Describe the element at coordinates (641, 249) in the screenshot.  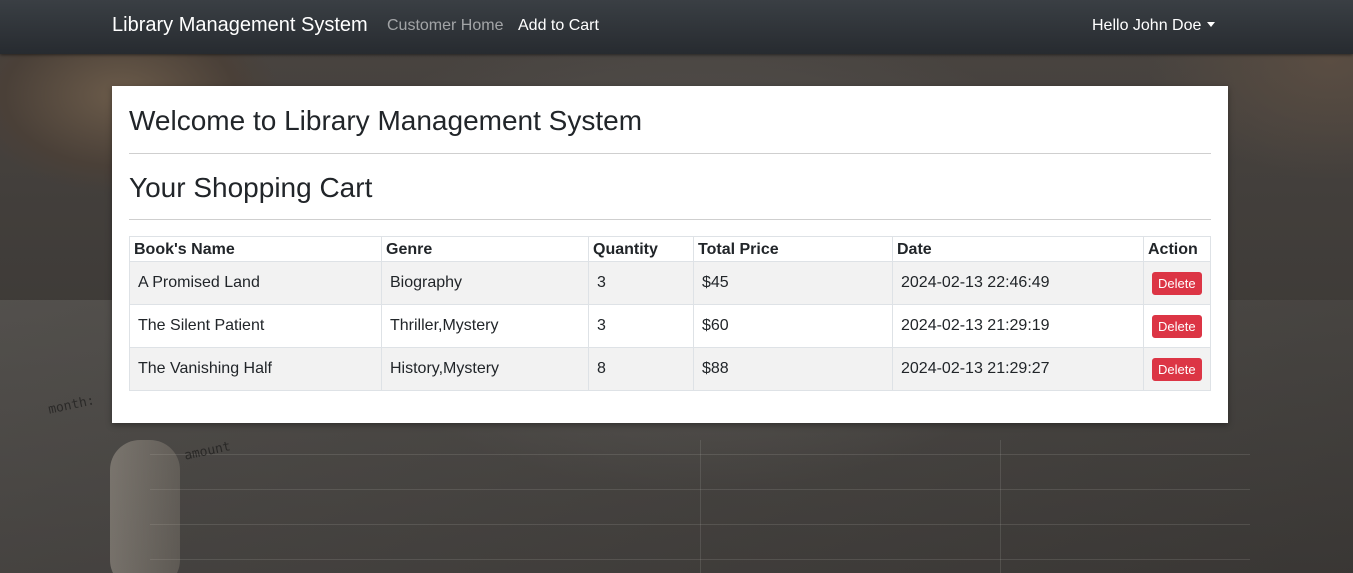
I see `header-quantity: Quantity` at that location.